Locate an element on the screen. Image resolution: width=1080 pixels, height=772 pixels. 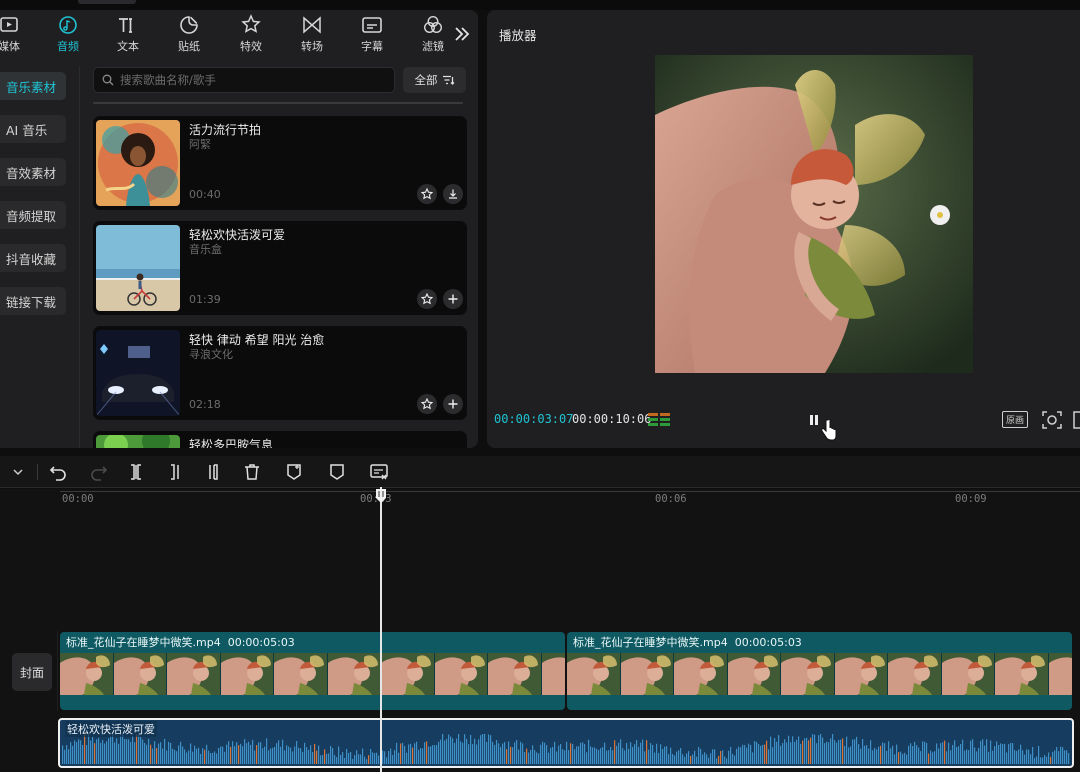
music-list-item: 轻松欢快活泼可爱 音乐盒 01:39 is located at coordinates (280, 268).